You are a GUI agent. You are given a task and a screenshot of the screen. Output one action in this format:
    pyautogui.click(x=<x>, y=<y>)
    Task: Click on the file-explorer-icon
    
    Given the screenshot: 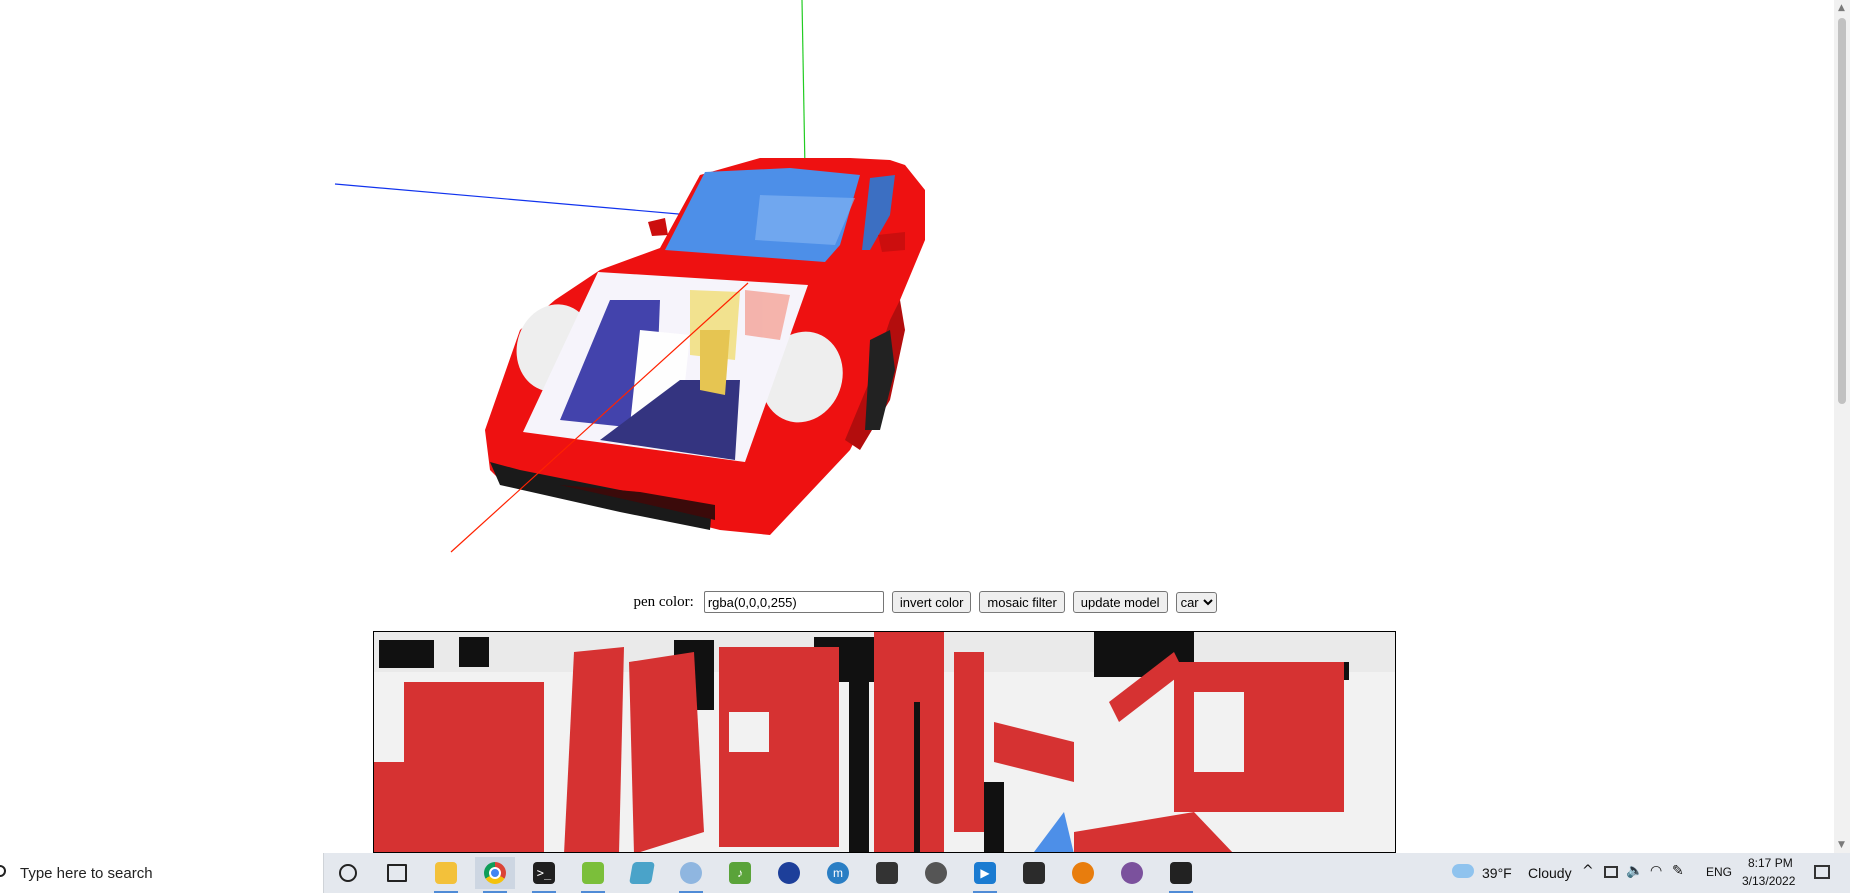 What is the action you would take?
    pyautogui.click(x=446, y=875)
    